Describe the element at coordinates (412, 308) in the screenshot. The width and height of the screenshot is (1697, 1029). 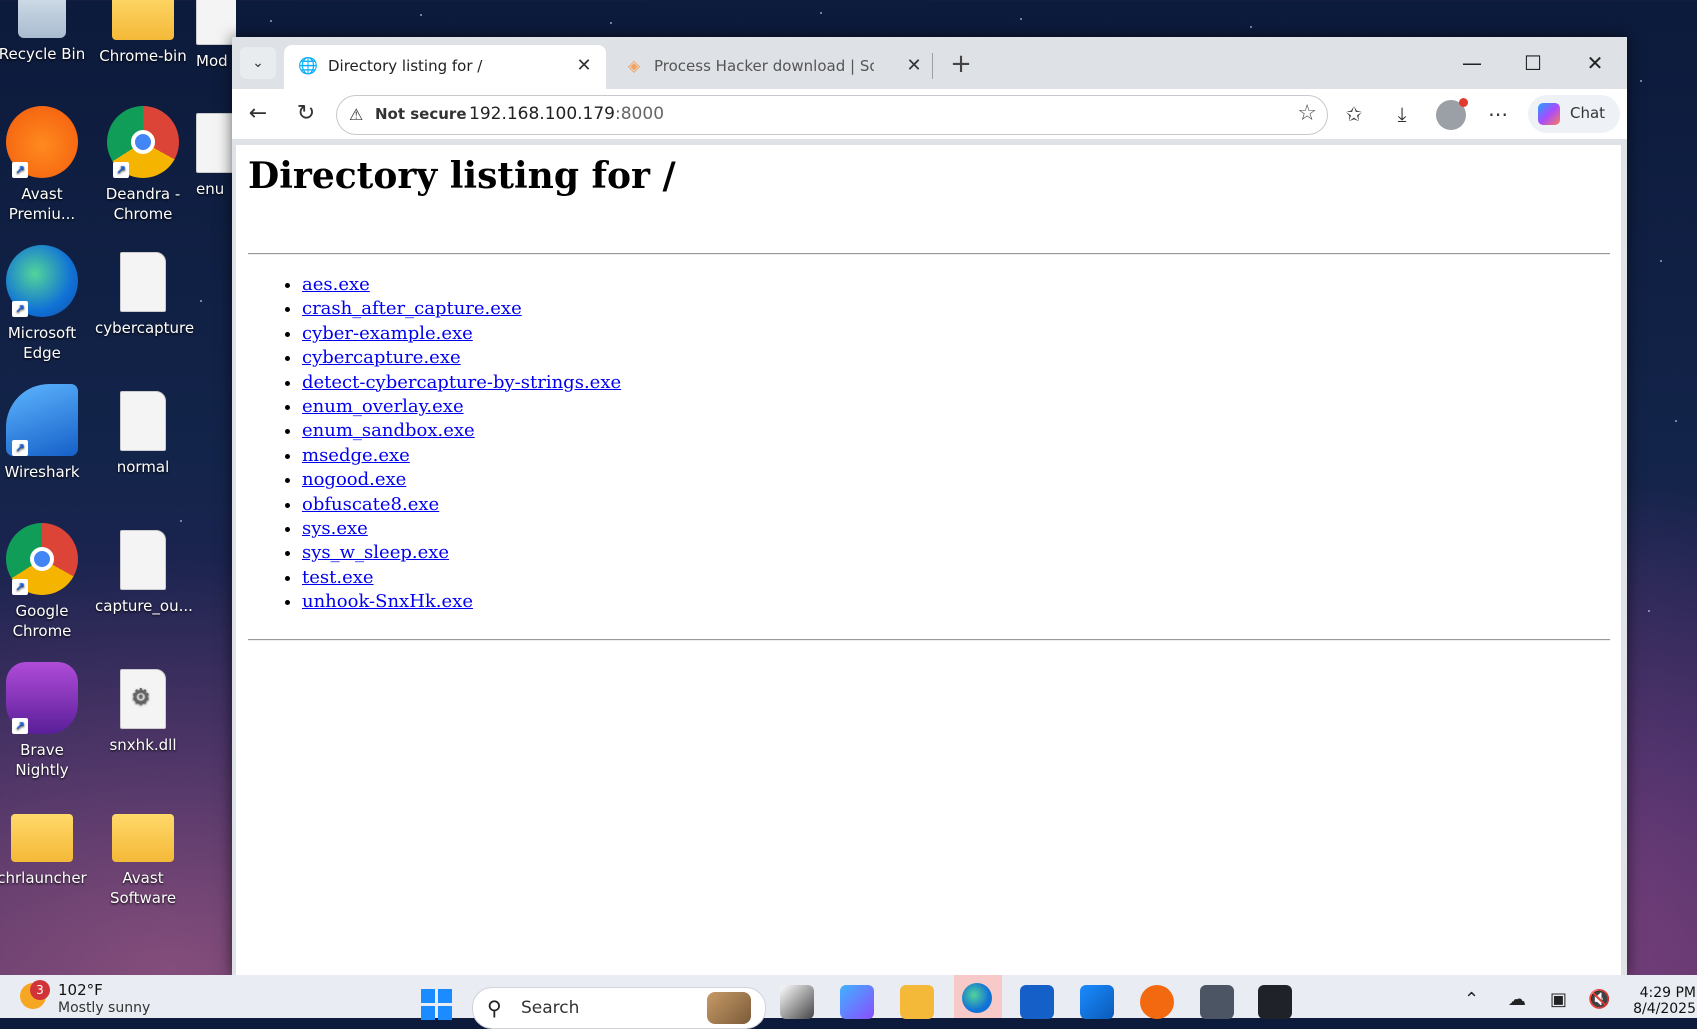
I see `file-link: crash_after_capture.exe` at that location.